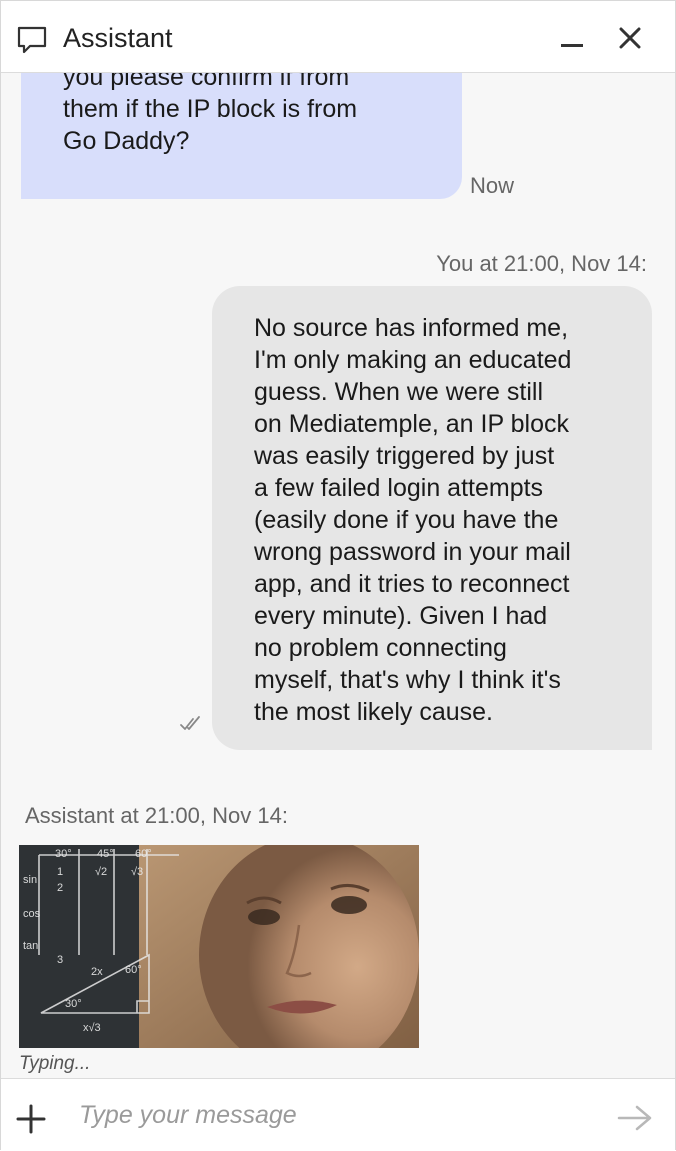 The width and height of the screenshot is (676, 1151). Describe the element at coordinates (399, 392) in the screenshot. I see `message-line: guess. When we were still` at that location.